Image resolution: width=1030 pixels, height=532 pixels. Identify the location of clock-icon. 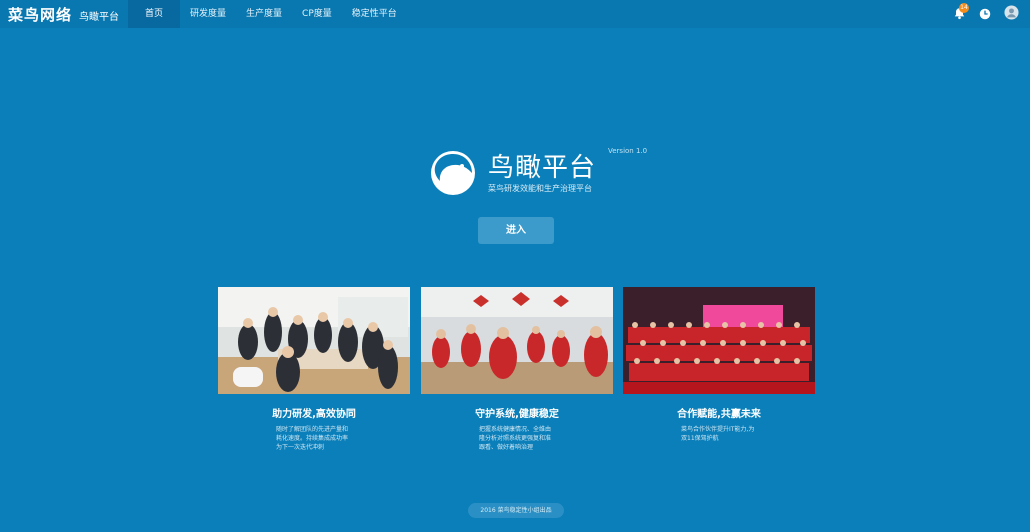
(985, 14).